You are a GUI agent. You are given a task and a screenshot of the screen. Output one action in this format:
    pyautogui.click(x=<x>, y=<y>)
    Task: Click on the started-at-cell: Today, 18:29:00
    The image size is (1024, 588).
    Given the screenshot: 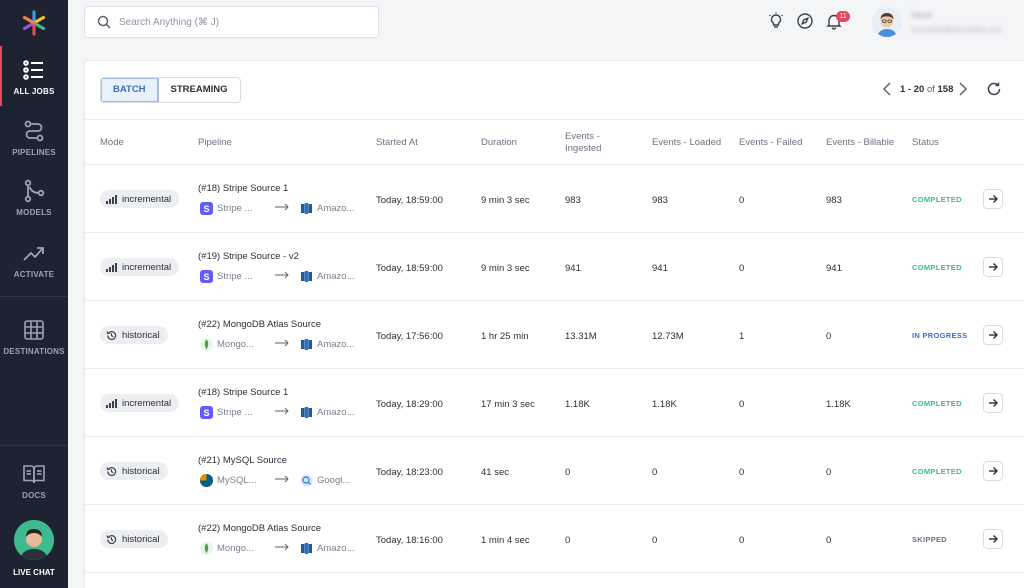 What is the action you would take?
    pyautogui.click(x=409, y=404)
    